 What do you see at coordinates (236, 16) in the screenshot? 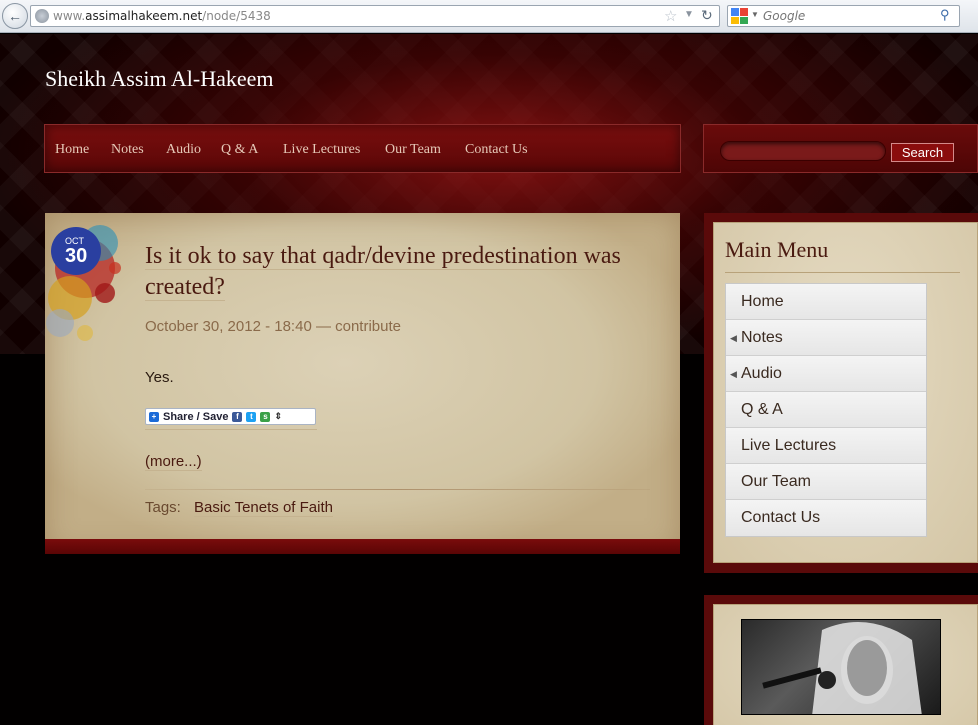
I see `url-path: /node/5438` at bounding box center [236, 16].